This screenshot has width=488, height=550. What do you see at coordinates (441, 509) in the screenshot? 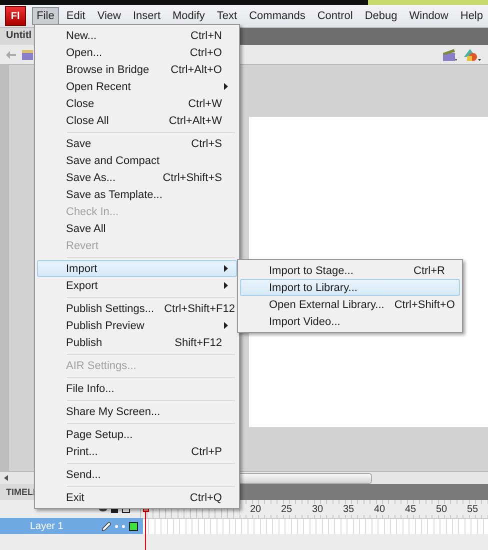
I see `frame-number: 50` at bounding box center [441, 509].